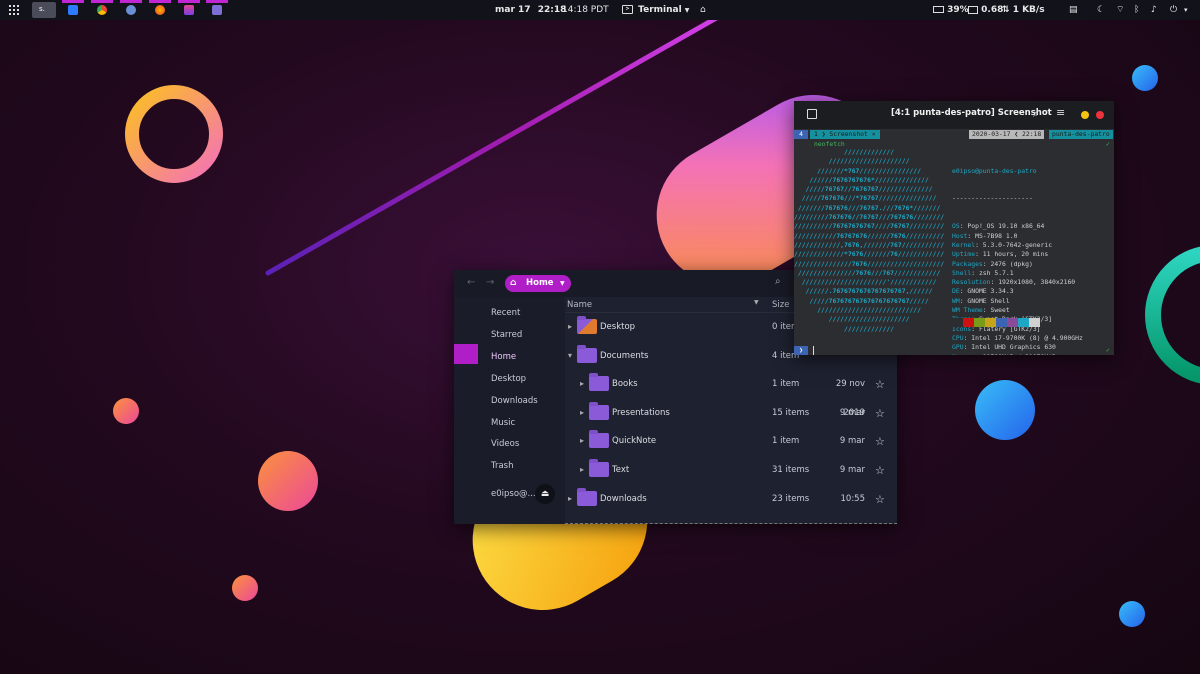  What do you see at coordinates (780, 305) in the screenshot?
I see `column-header-size: Size` at bounding box center [780, 305].